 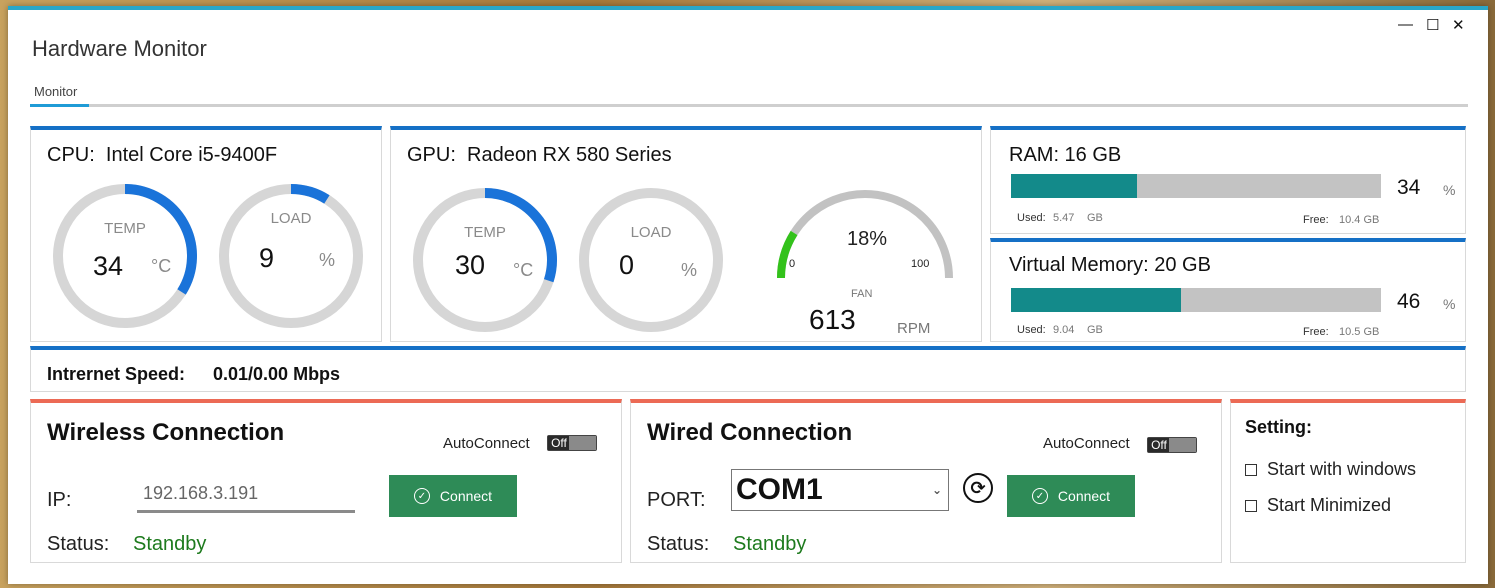 I want to click on wireless-autoconnect-toggle: Off, so click(x=572, y=443).